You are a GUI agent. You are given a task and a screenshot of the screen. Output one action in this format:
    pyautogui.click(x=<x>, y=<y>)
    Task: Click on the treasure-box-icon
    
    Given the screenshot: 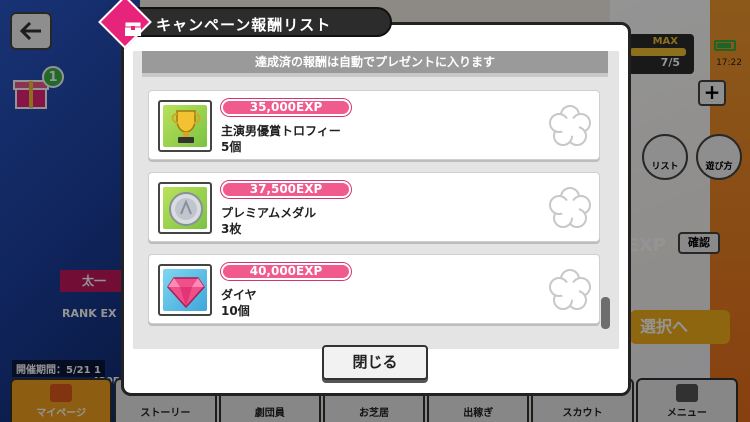 What is the action you would take?
    pyautogui.click(x=133, y=29)
    